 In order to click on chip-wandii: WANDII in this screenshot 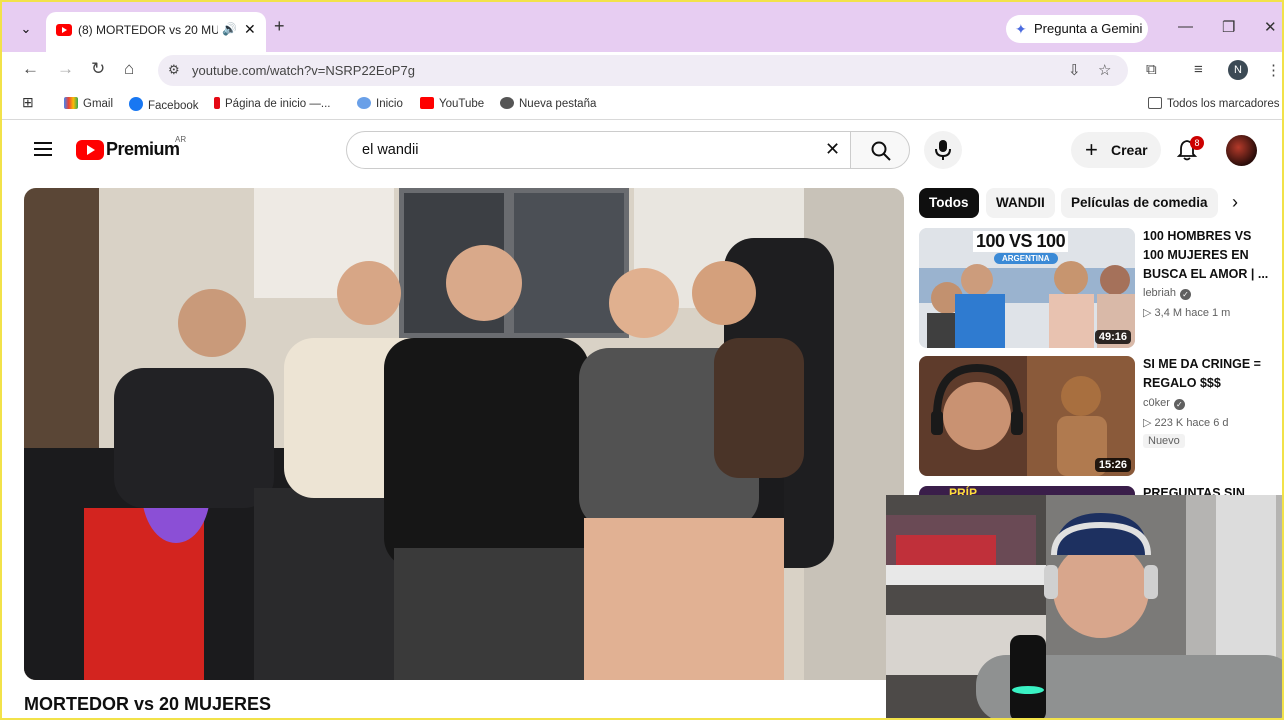, I will do `click(1020, 203)`.